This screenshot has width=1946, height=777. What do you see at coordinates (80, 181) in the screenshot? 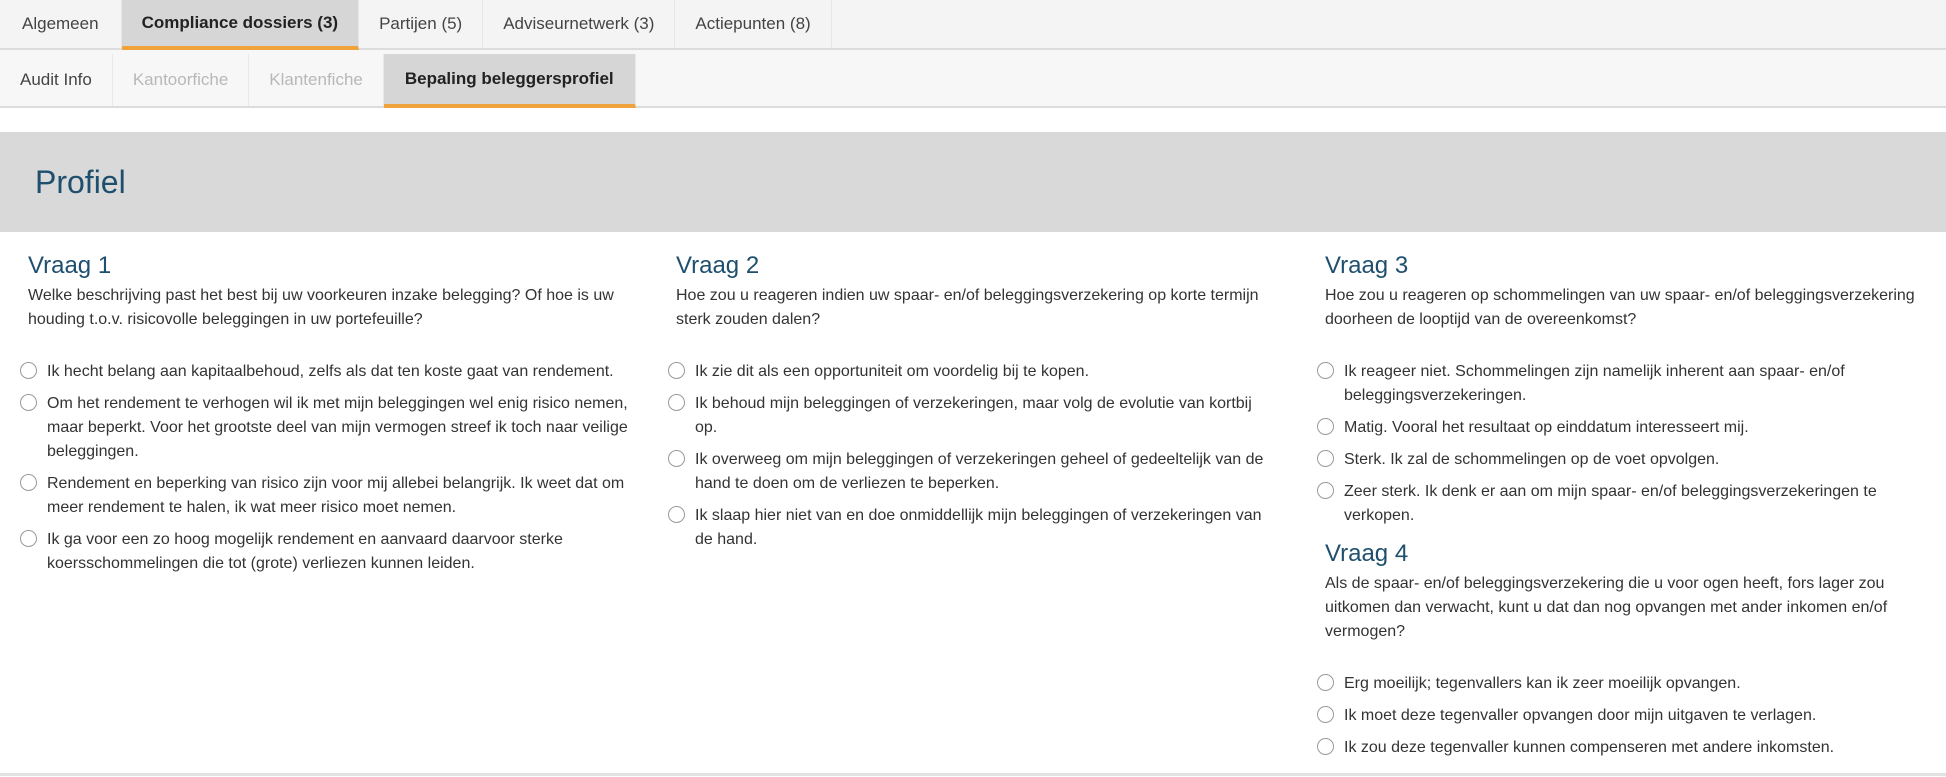
I see `page-title: Profiel` at bounding box center [80, 181].